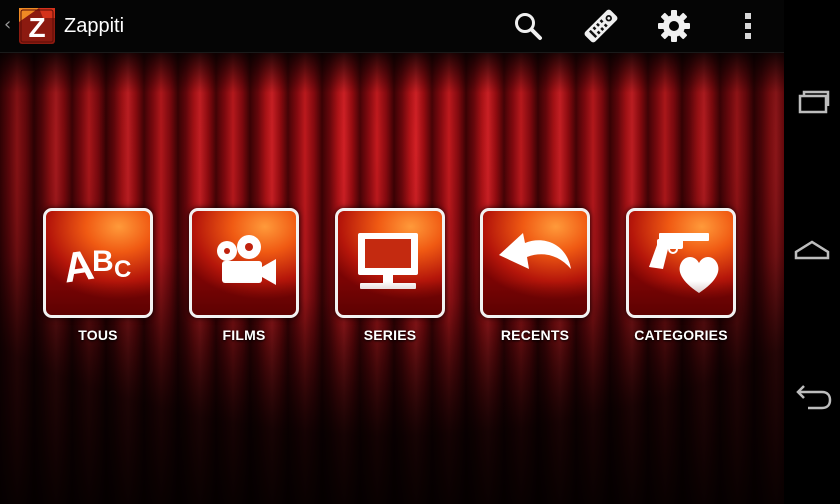  I want to click on tile-recents-box, so click(535, 263).